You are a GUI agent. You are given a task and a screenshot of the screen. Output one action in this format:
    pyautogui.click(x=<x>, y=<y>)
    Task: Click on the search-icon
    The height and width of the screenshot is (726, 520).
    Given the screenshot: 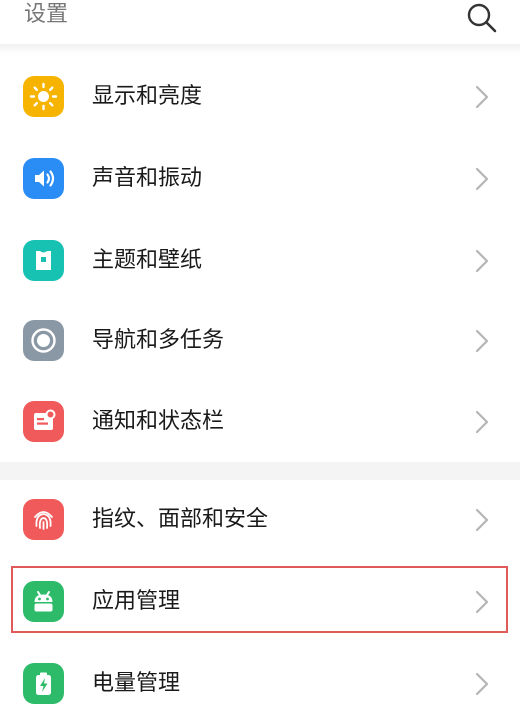 What is the action you would take?
    pyautogui.click(x=482, y=18)
    